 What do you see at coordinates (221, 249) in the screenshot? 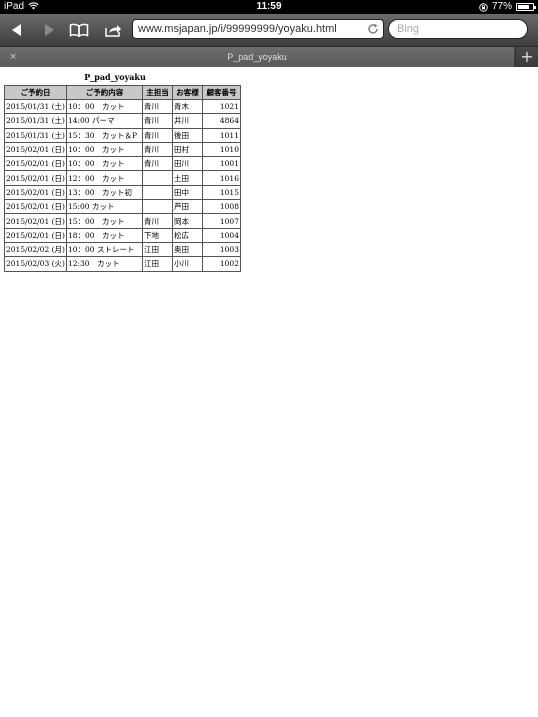
I see `cell-number: 1003` at bounding box center [221, 249].